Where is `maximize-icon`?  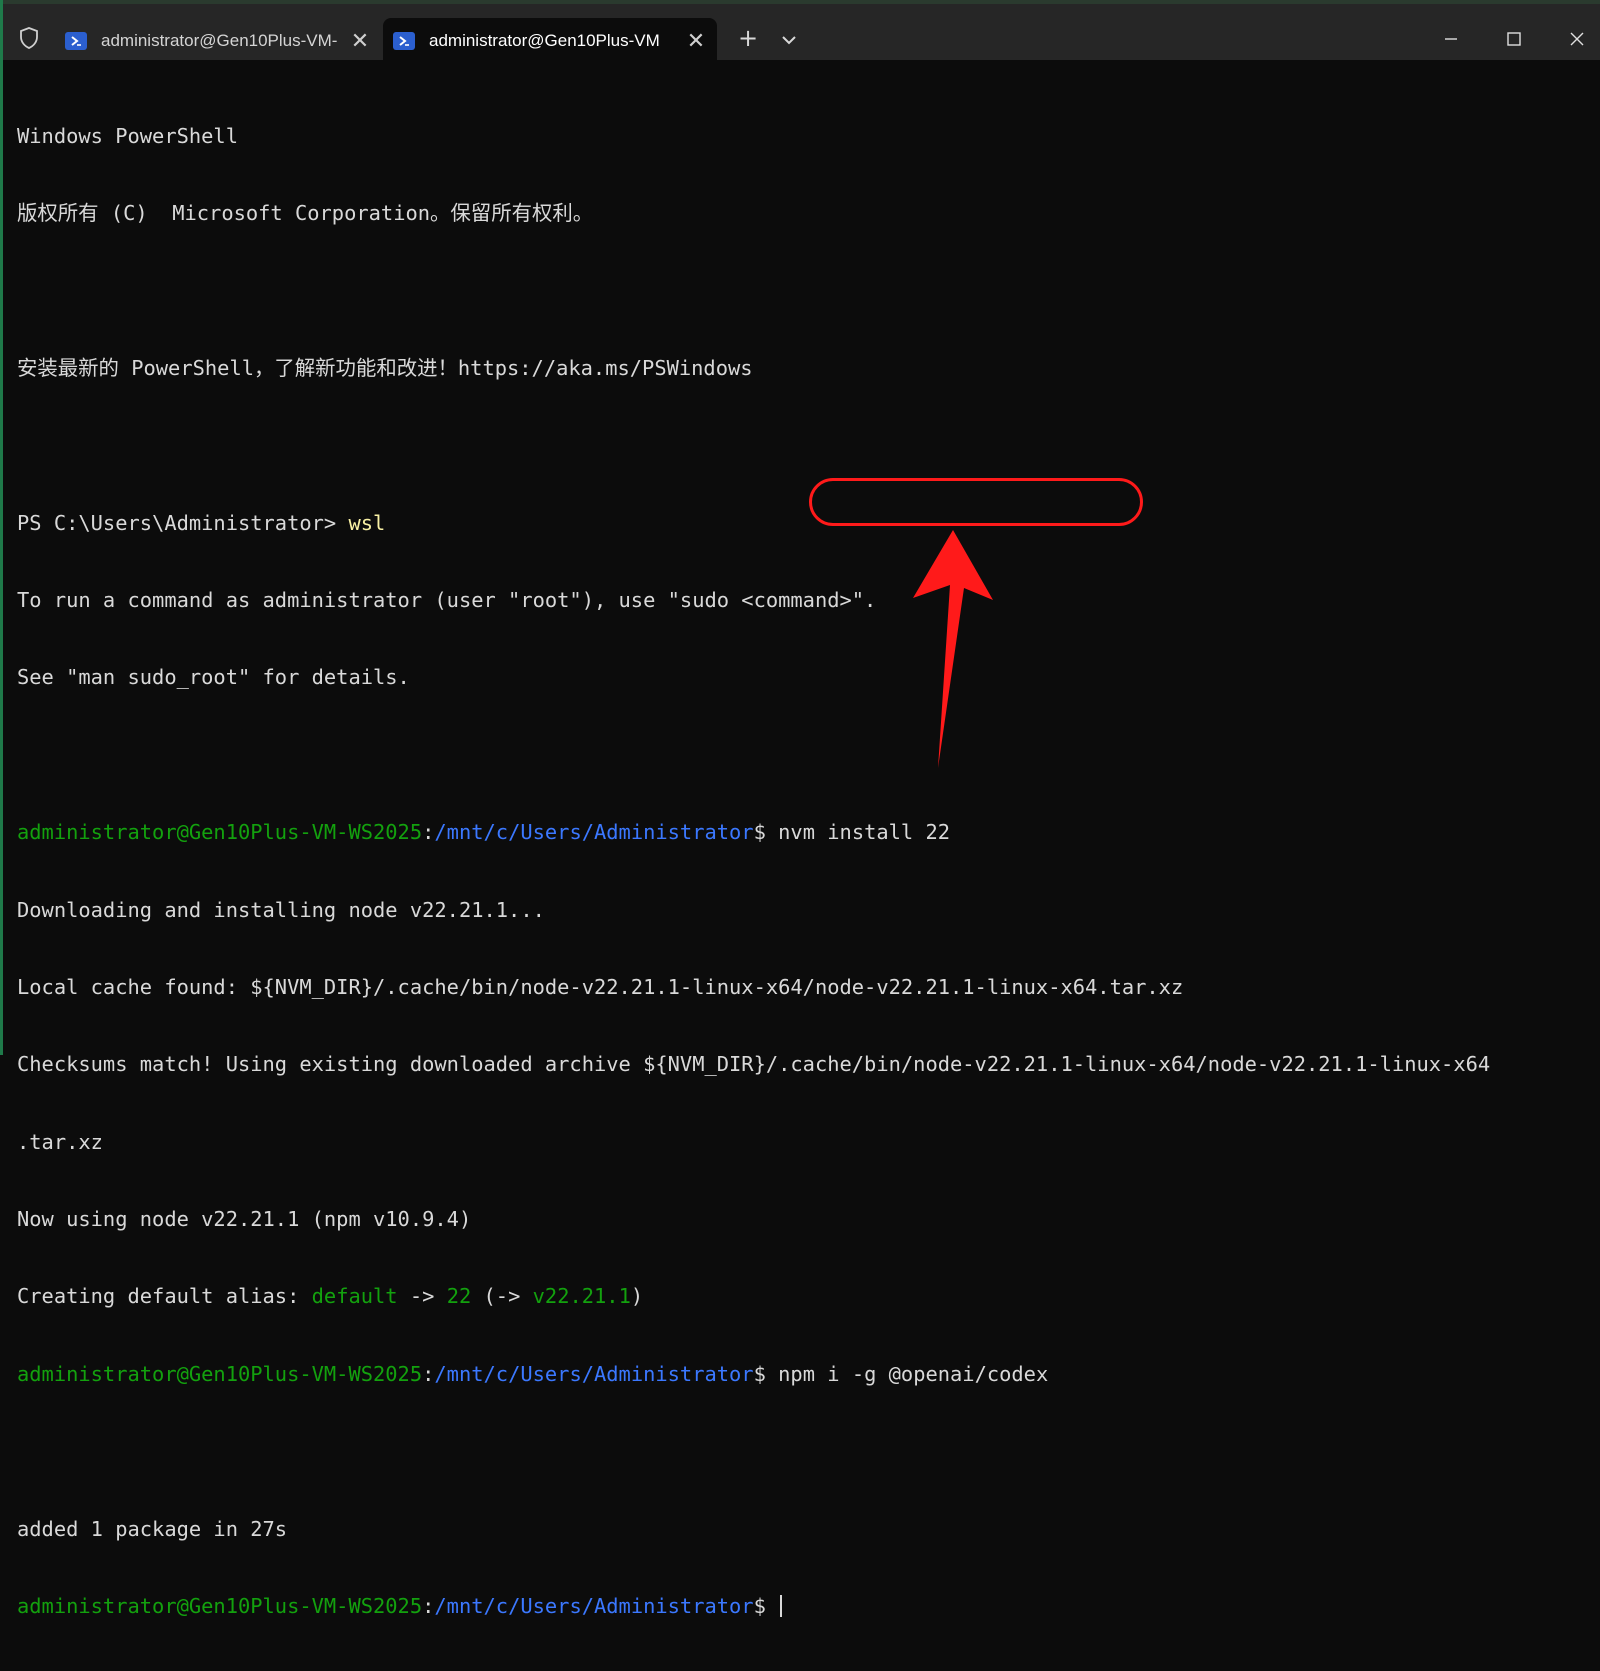
maximize-icon is located at coordinates (1514, 39).